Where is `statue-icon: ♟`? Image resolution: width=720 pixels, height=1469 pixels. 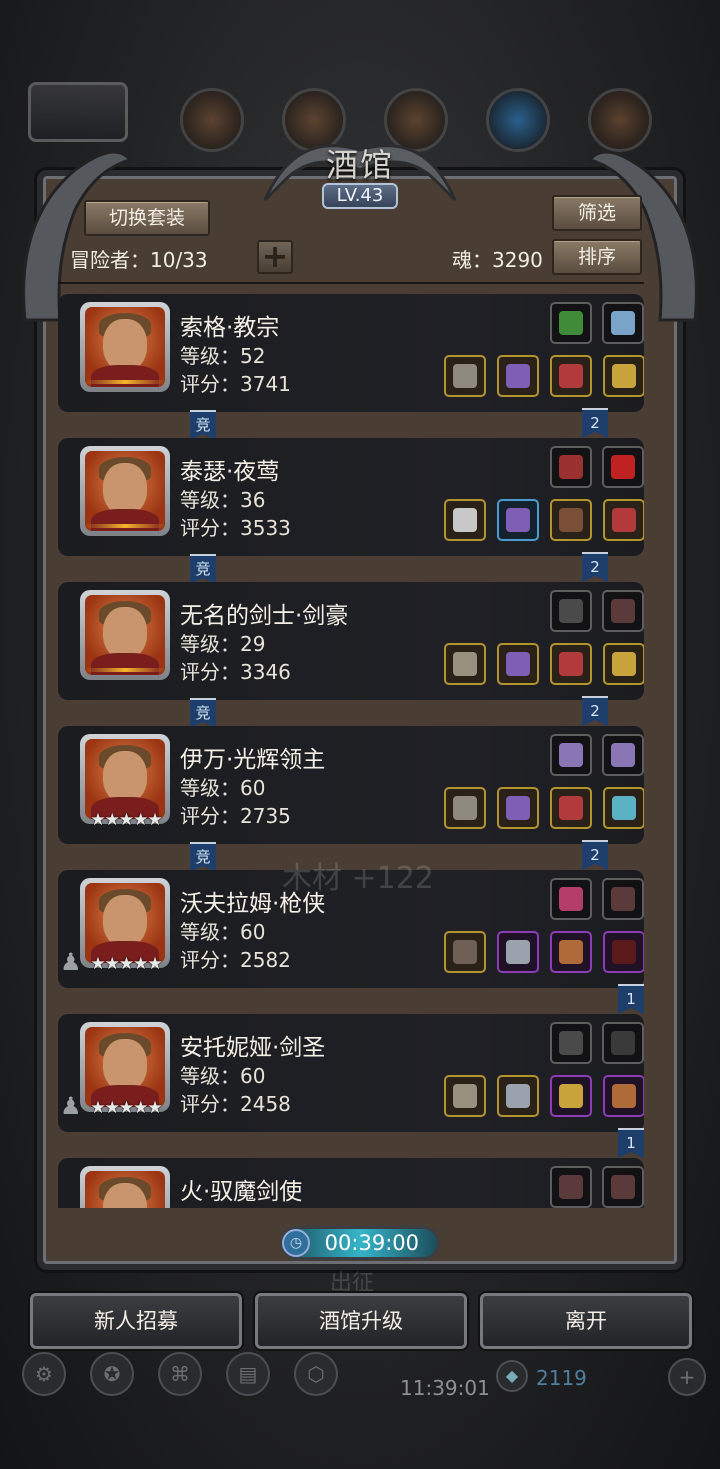
statue-icon: ♟ is located at coordinates (71, 1106).